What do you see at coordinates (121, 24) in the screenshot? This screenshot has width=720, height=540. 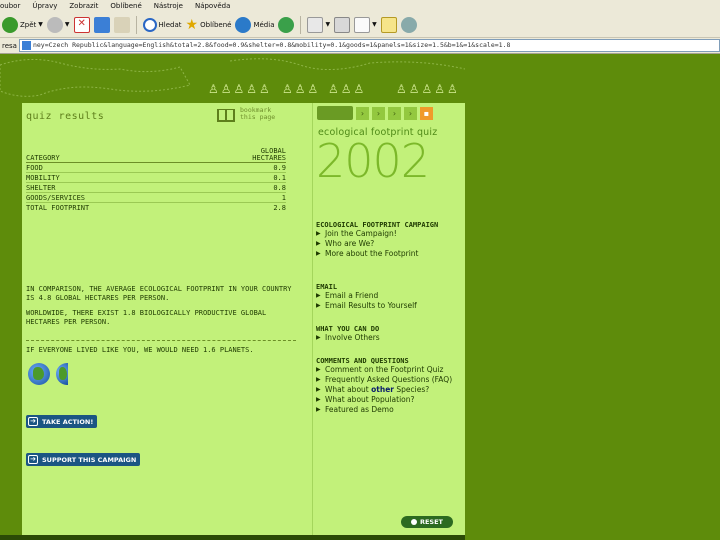 I see `home-icon` at bounding box center [121, 24].